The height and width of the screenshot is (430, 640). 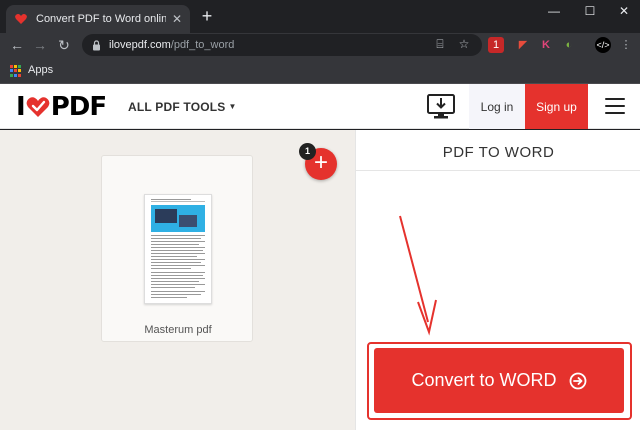 I want to click on file-card: Masterum pdf, so click(x=177, y=248).